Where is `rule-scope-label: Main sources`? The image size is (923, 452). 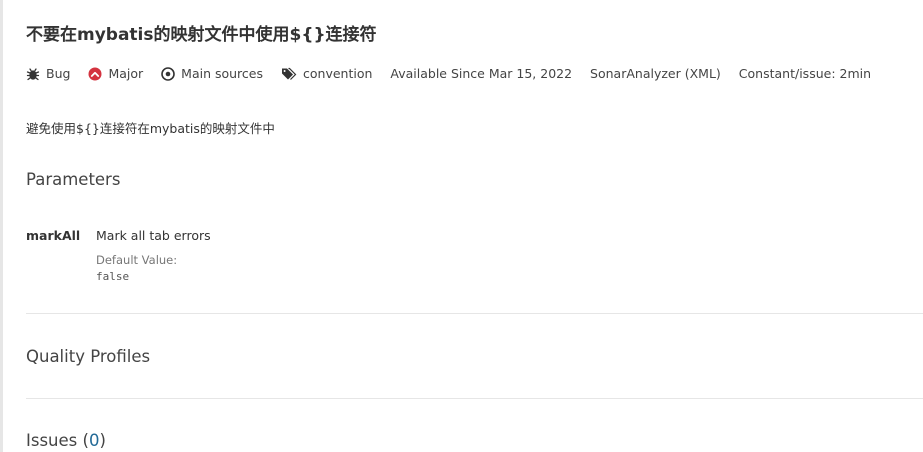 rule-scope-label: Main sources is located at coordinates (222, 73).